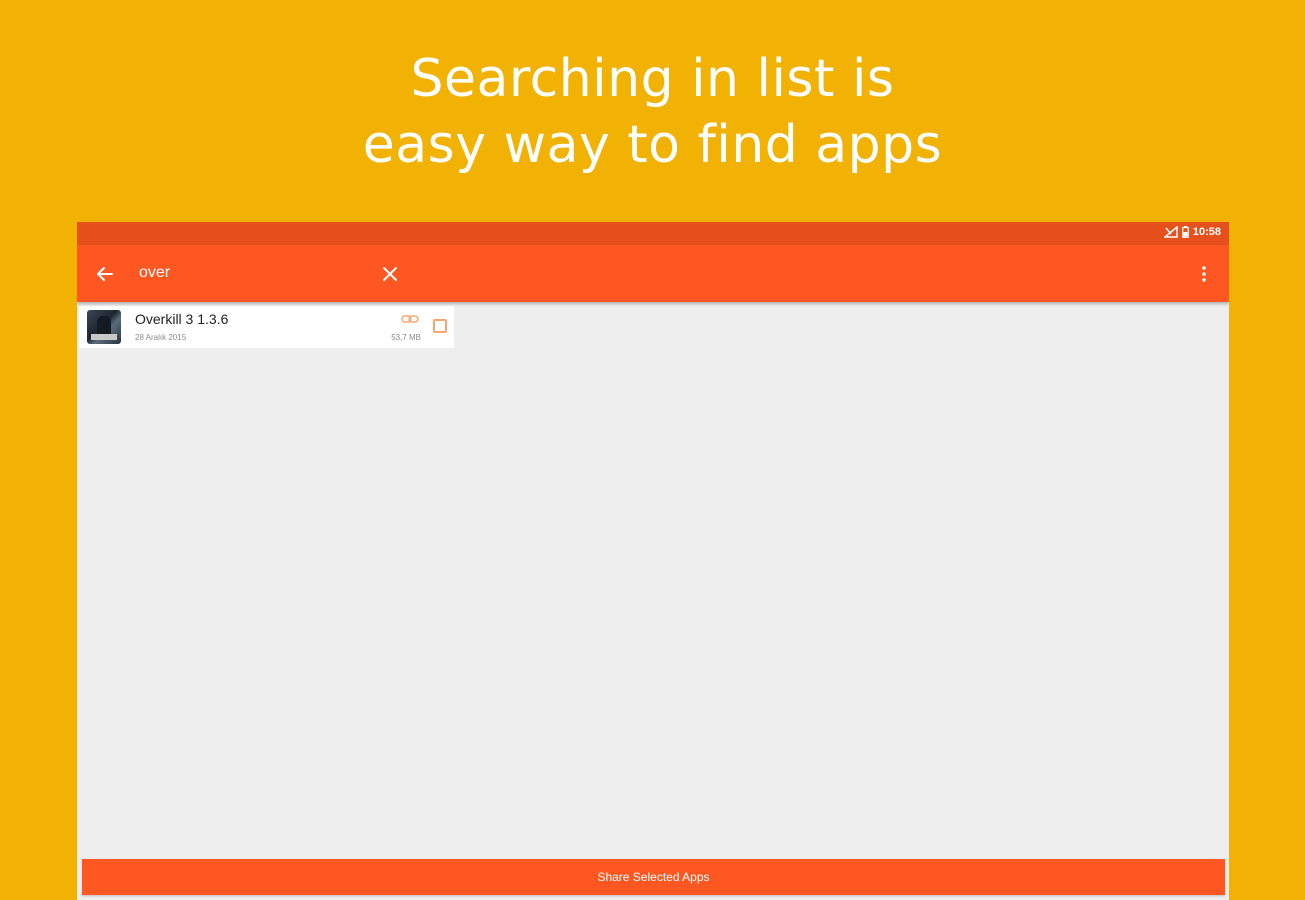 The width and height of the screenshot is (1305, 900). Describe the element at coordinates (653, 877) in the screenshot. I see `share-selected-apps-button: Share Selected Apps` at that location.